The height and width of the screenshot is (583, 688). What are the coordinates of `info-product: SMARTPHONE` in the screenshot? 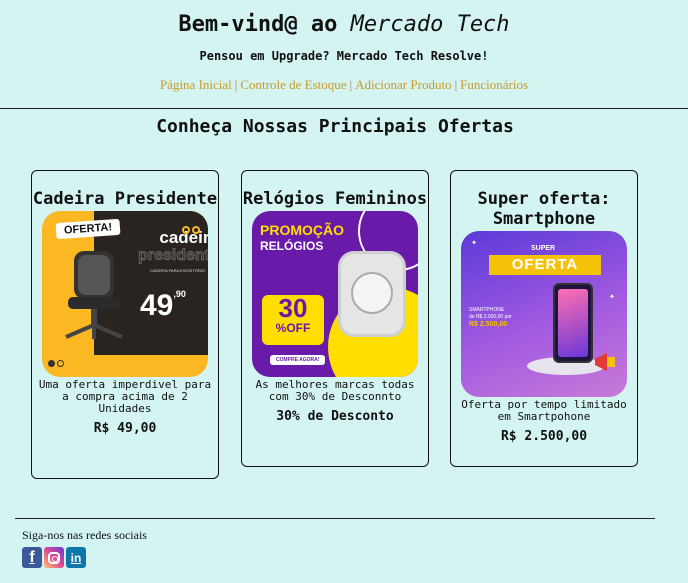 It's located at (487, 310).